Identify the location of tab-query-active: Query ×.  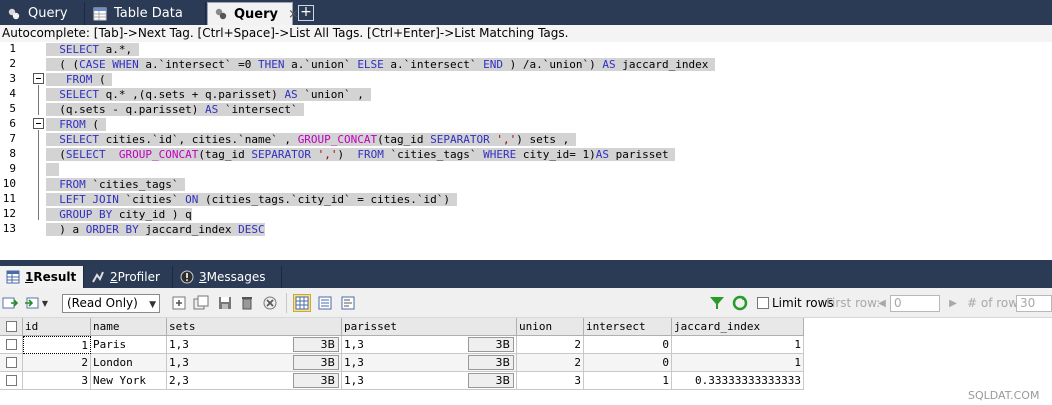
(253, 13).